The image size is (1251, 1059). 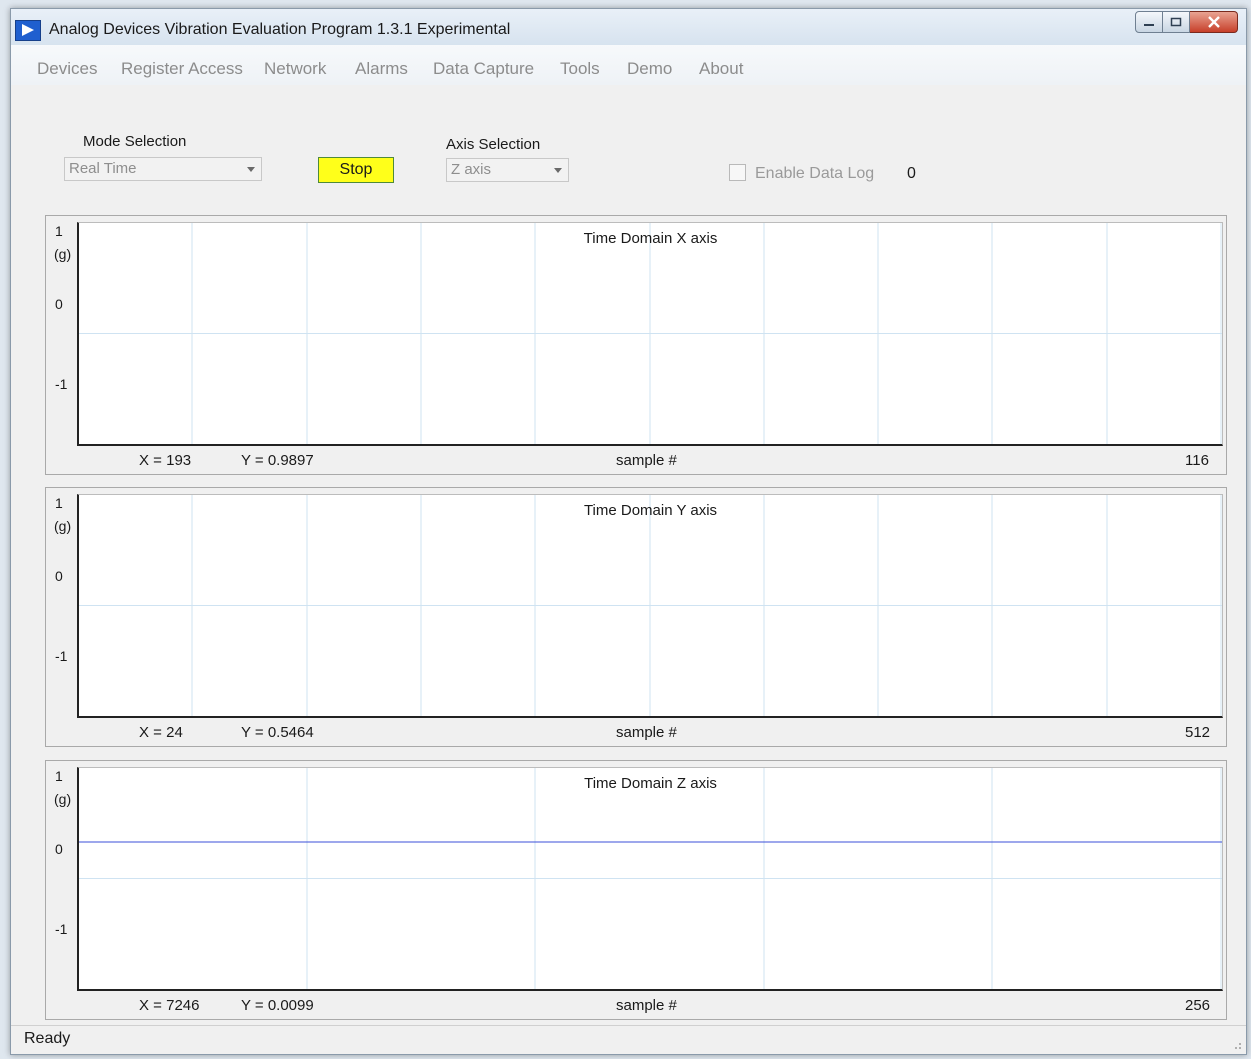 I want to click on menu-about: About, so click(x=721, y=69).